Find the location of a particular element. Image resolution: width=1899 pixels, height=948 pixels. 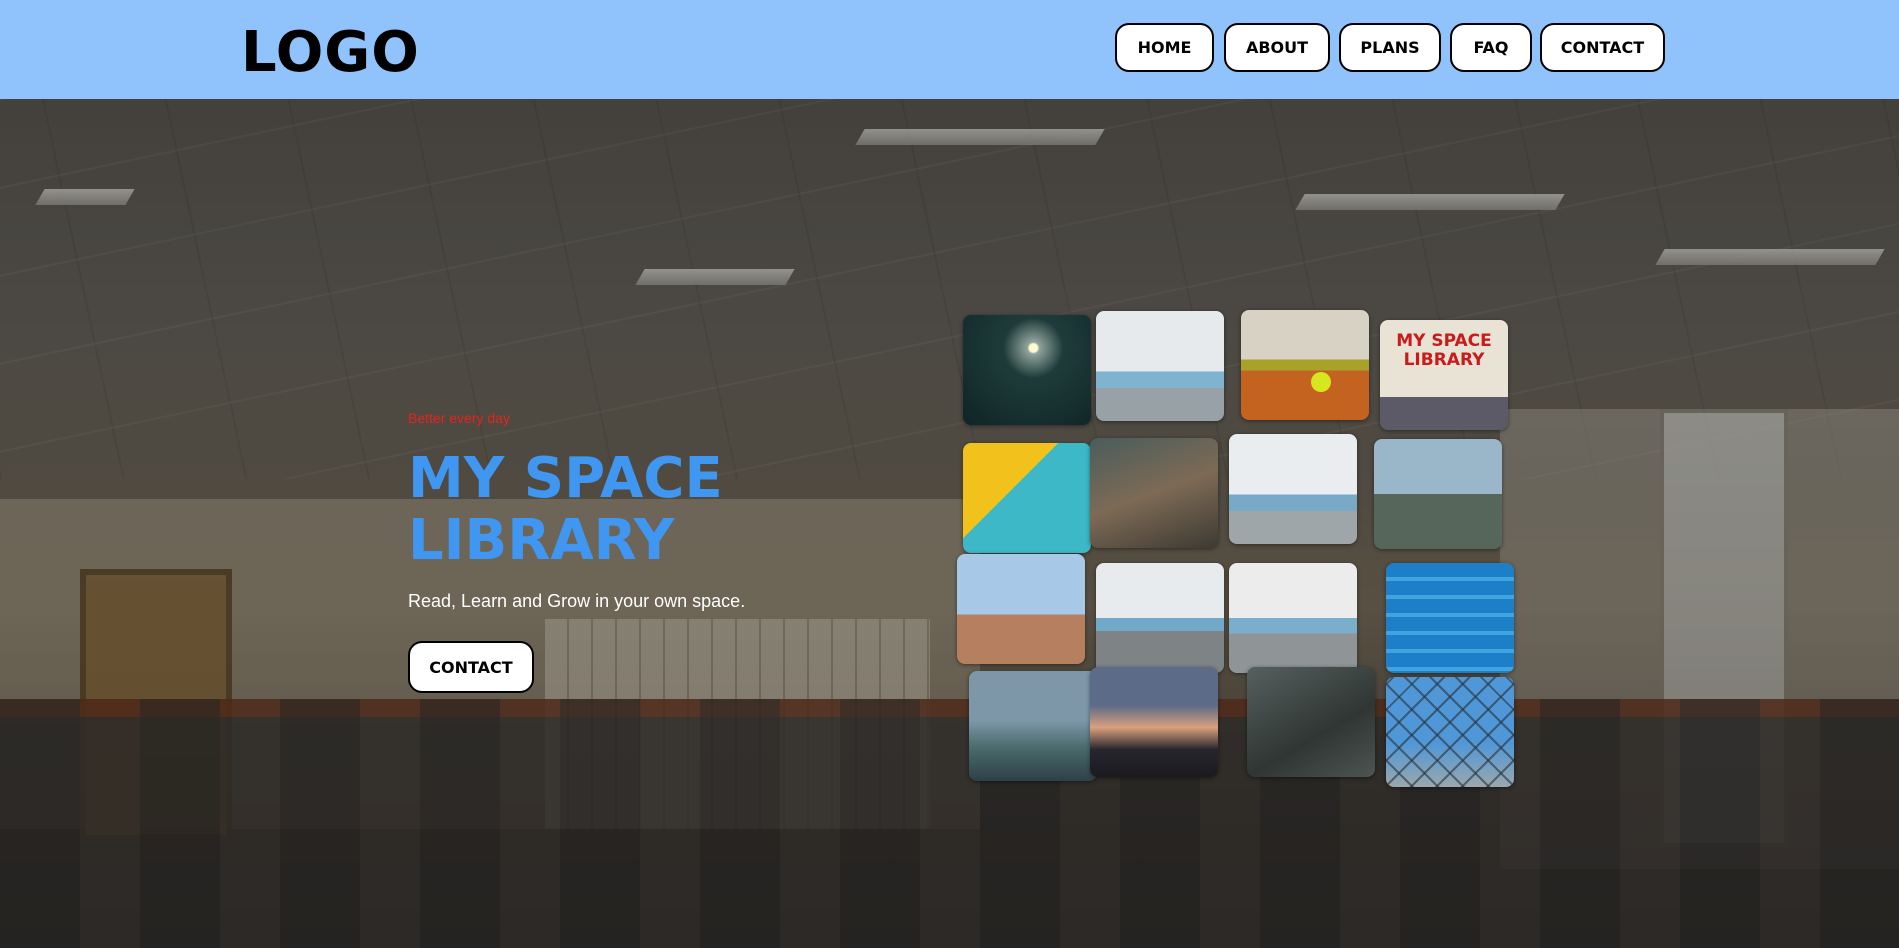

collage-photo-soccer-player is located at coordinates (1438, 494).